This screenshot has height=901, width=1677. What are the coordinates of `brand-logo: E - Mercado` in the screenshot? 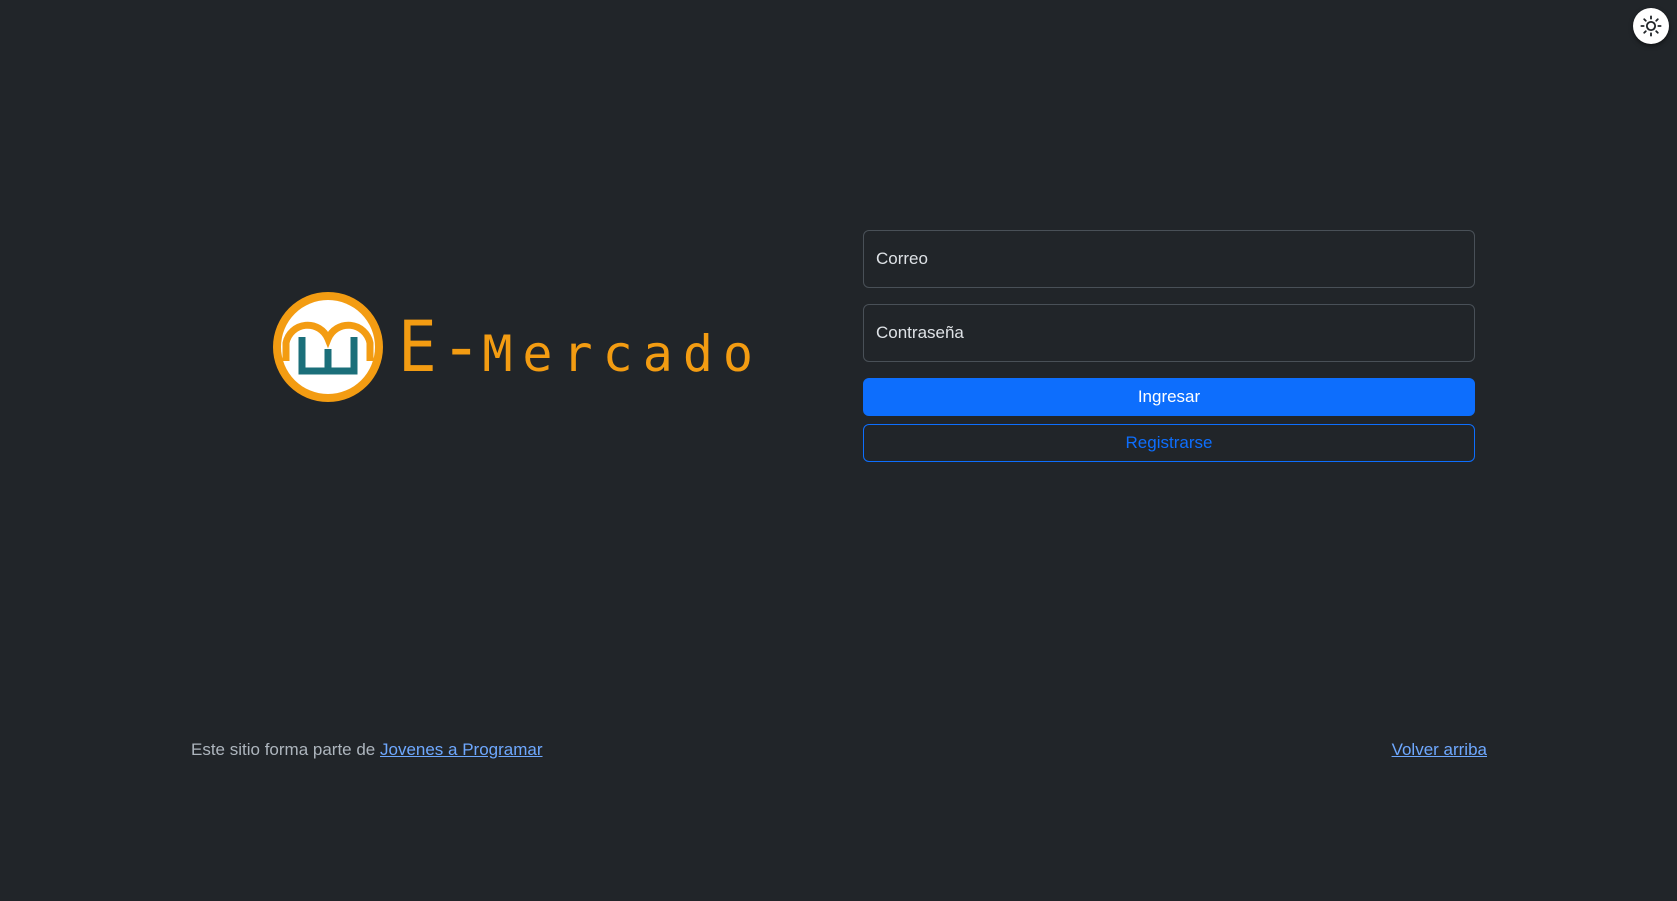 It's located at (517, 347).